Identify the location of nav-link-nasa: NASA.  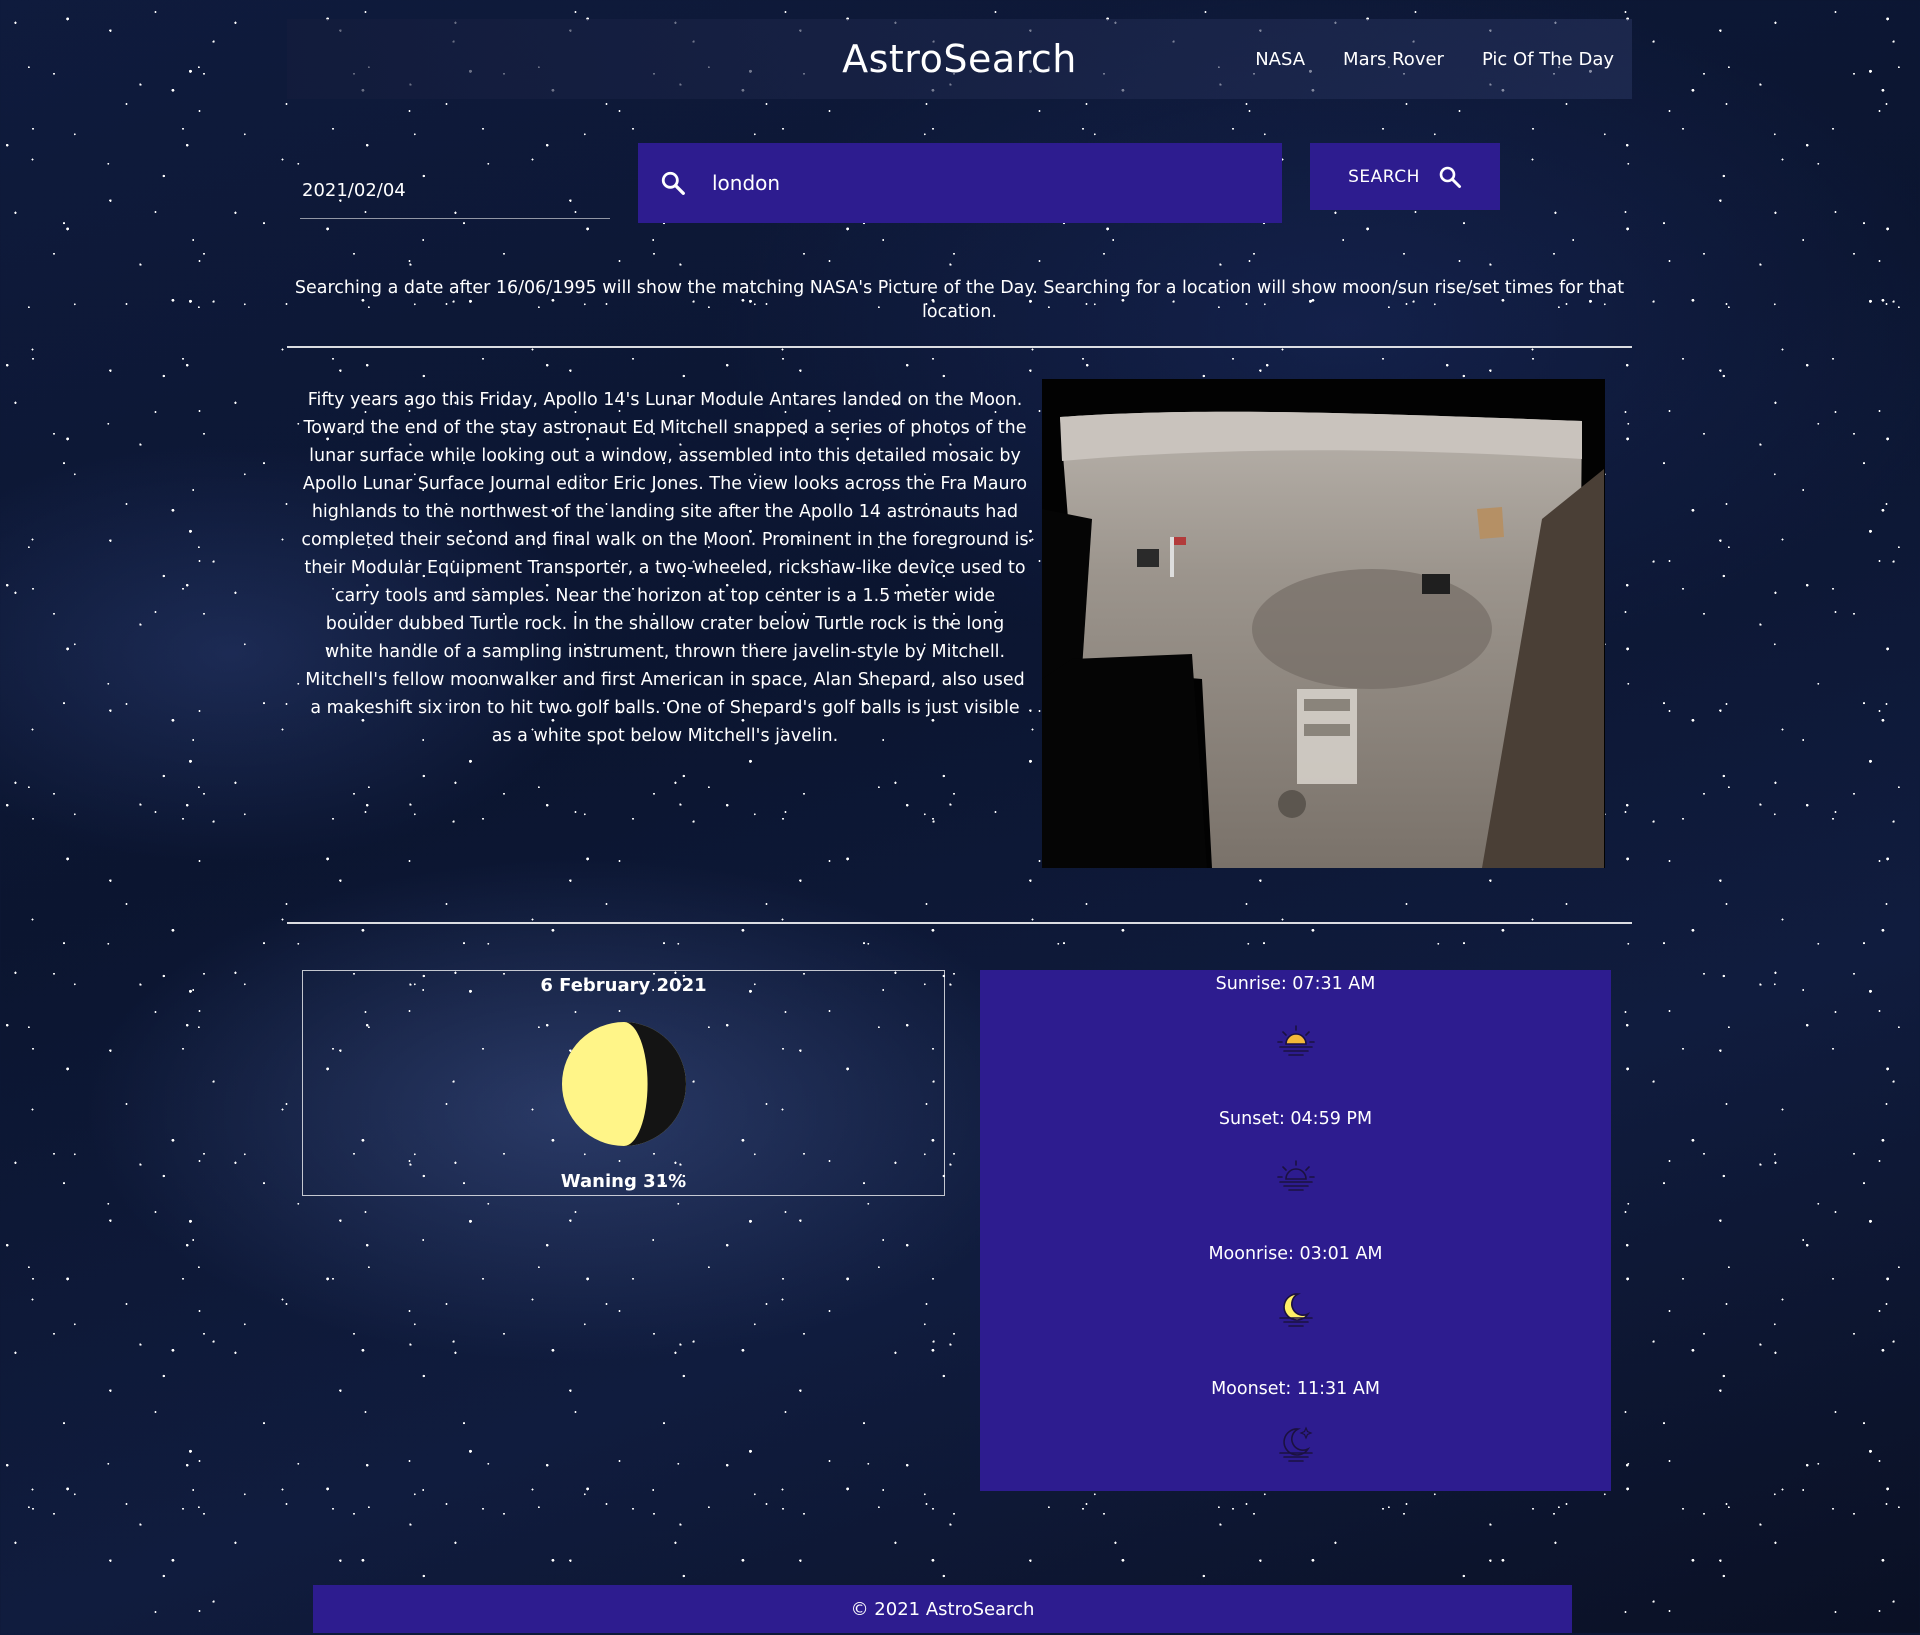
(1280, 59).